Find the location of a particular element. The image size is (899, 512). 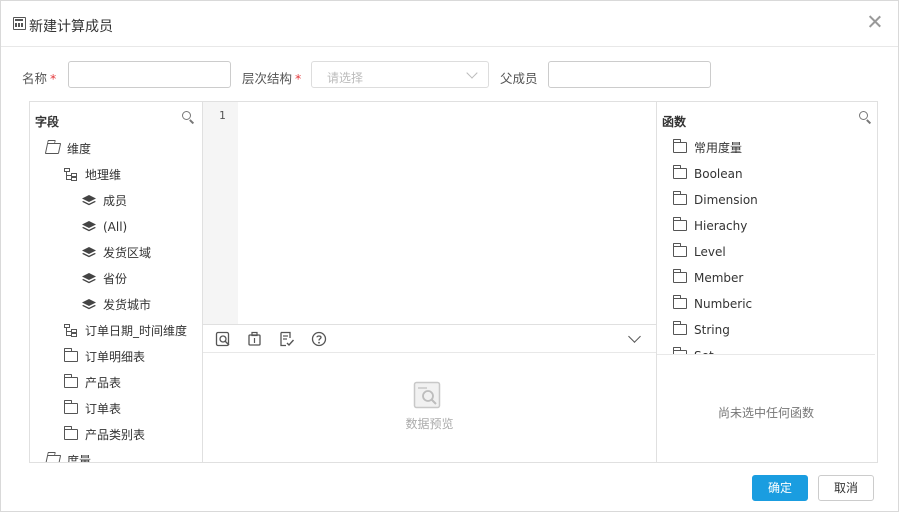

function-category-label: Level is located at coordinates (710, 252).